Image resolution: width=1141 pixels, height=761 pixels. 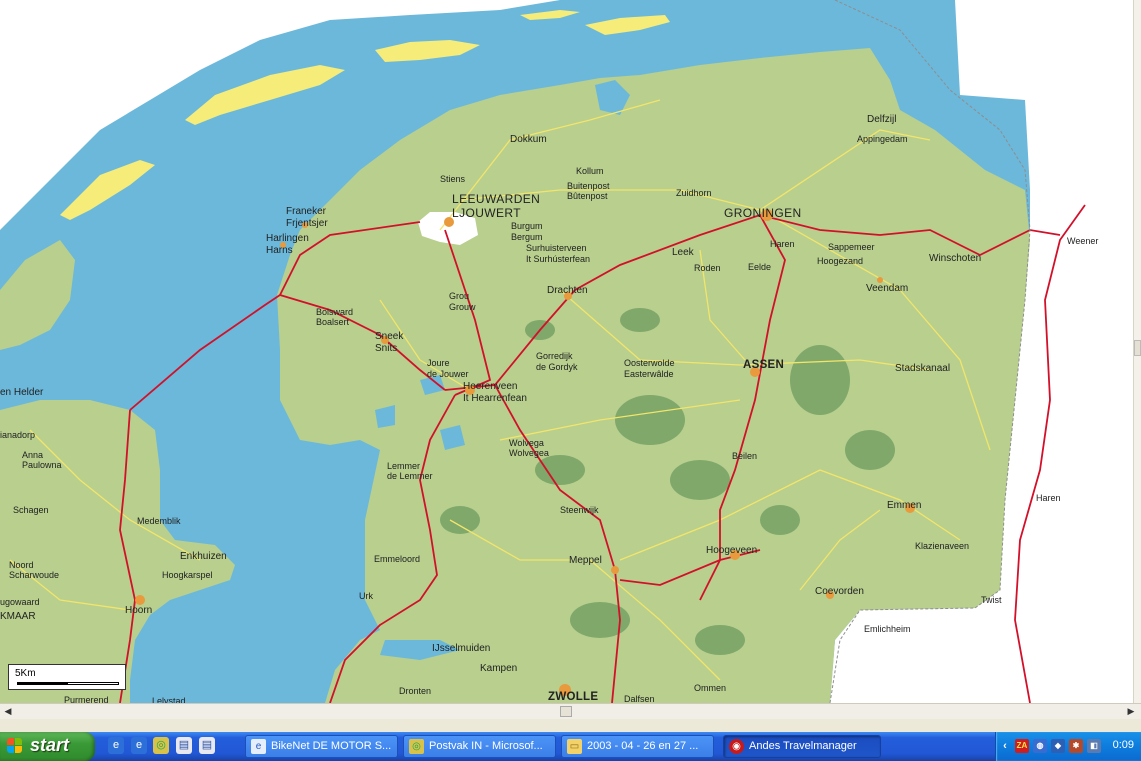 I want to click on place-label: Kampen, so click(x=499, y=668).